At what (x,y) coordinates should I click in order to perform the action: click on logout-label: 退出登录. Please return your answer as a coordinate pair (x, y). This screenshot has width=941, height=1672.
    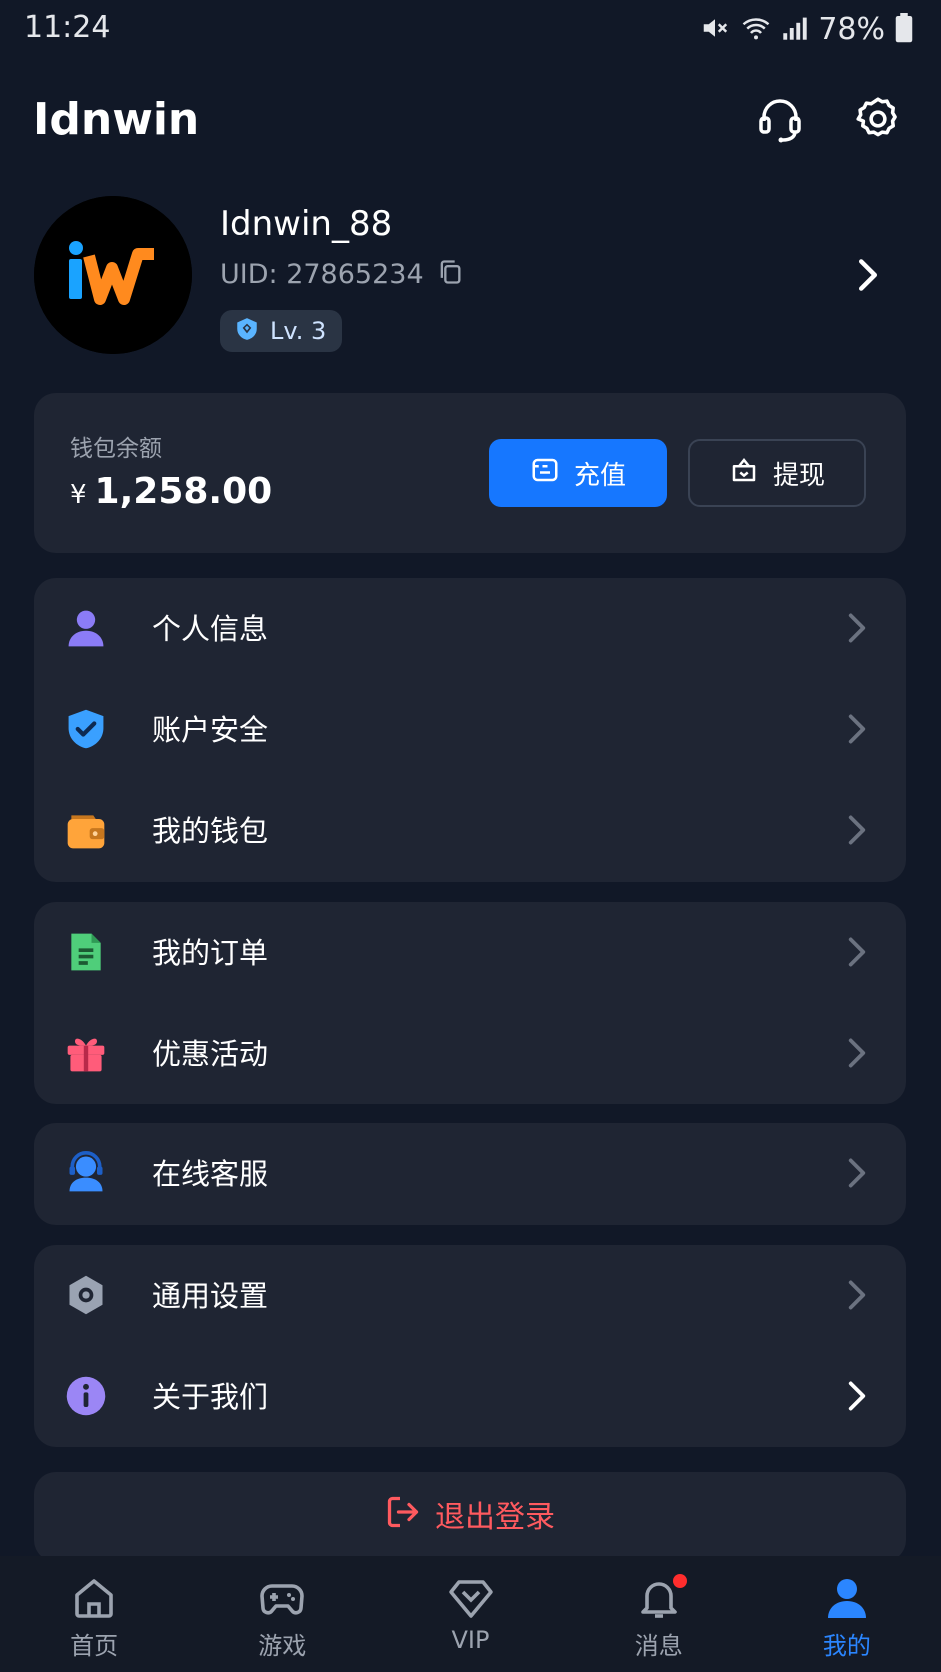
    Looking at the image, I should click on (495, 1517).